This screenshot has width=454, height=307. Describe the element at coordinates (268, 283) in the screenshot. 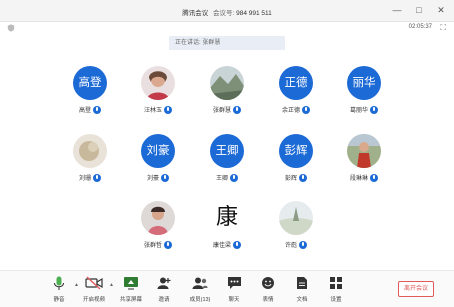

I see `emoji-icon` at that location.